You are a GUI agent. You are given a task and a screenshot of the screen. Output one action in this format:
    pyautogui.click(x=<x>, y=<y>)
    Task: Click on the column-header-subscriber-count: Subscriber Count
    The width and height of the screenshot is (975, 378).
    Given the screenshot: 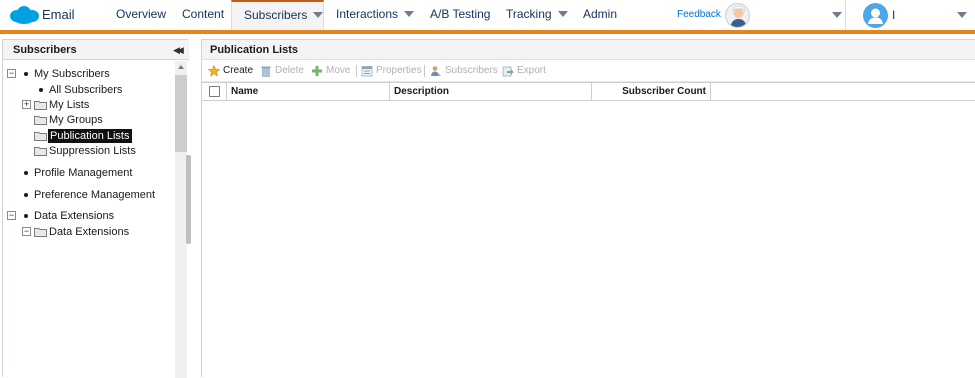 What is the action you would take?
    pyautogui.click(x=651, y=91)
    